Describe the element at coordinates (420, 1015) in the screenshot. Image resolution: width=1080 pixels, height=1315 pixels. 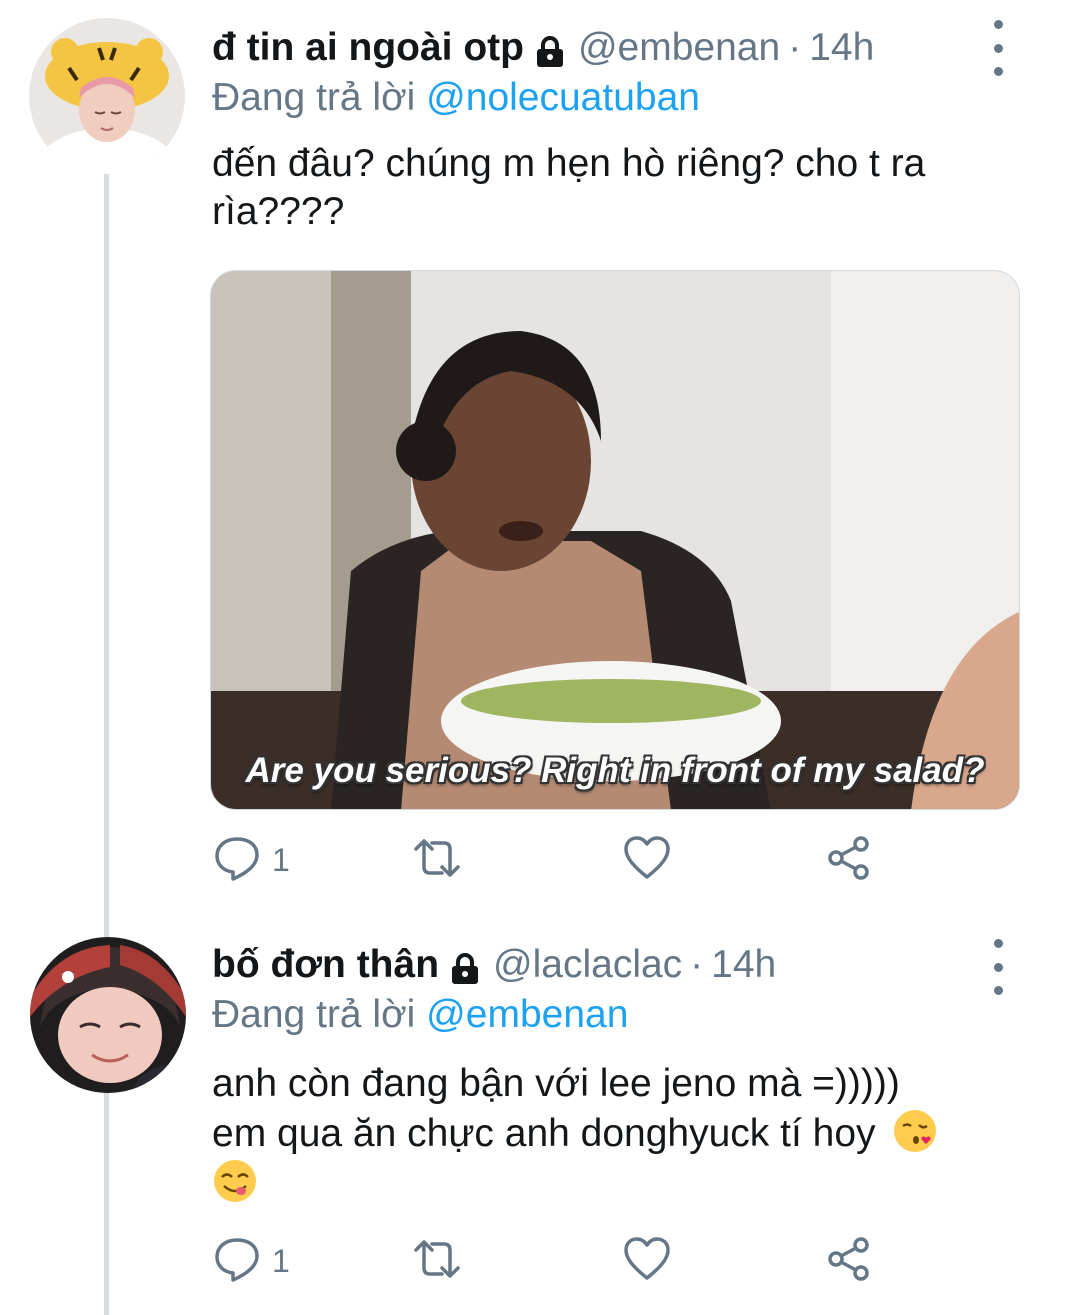
I see `replying-to-line: Đang trả lời @embenan` at that location.